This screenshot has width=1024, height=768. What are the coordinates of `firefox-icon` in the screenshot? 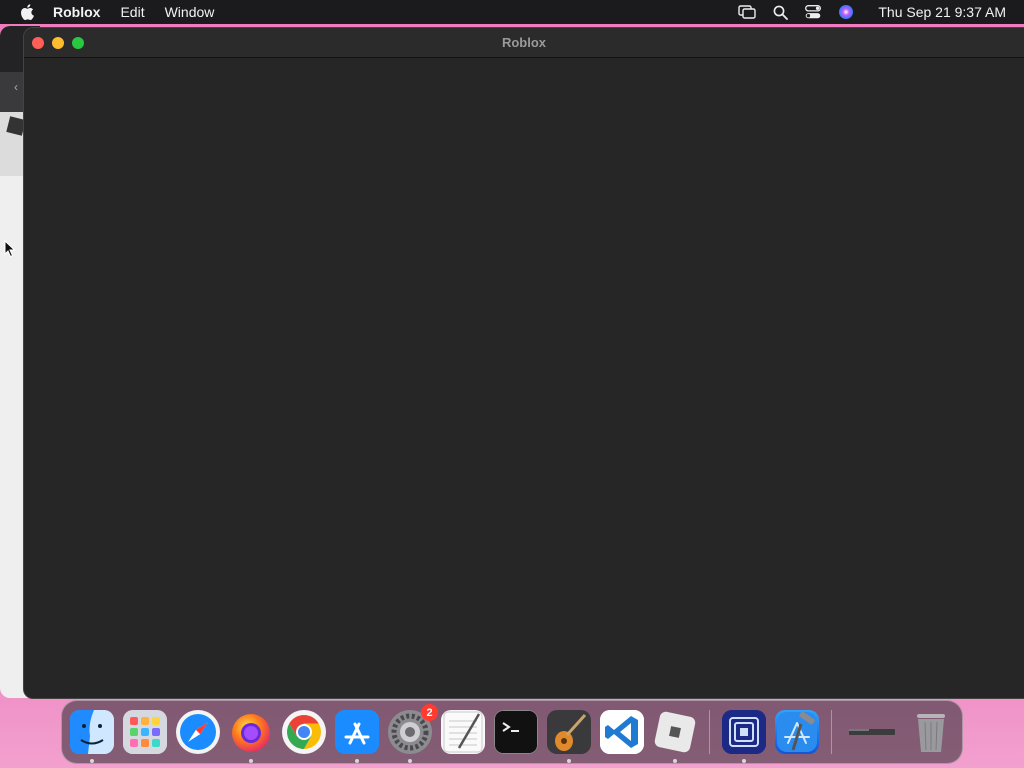 It's located at (251, 736).